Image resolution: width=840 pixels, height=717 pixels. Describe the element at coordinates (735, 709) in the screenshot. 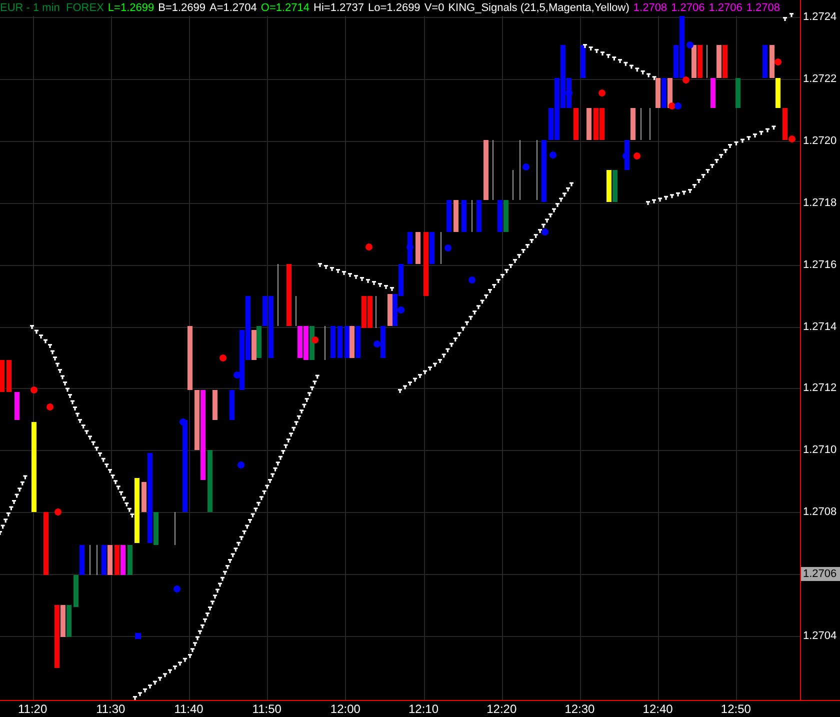

I see `time-tick-label: 12:50` at that location.